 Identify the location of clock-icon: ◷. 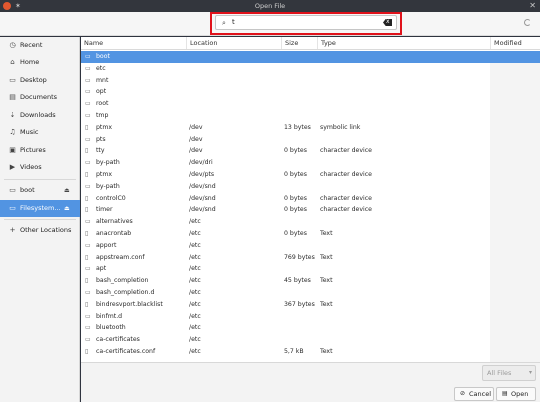
(12, 45).